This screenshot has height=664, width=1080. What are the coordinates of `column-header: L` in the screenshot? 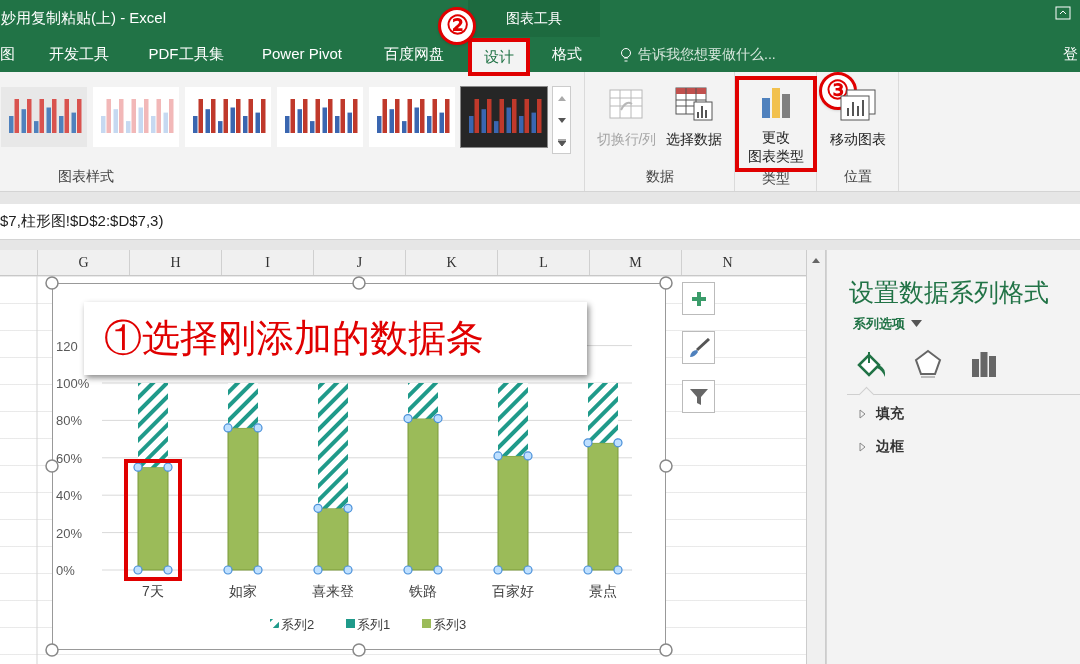 It's located at (543, 262).